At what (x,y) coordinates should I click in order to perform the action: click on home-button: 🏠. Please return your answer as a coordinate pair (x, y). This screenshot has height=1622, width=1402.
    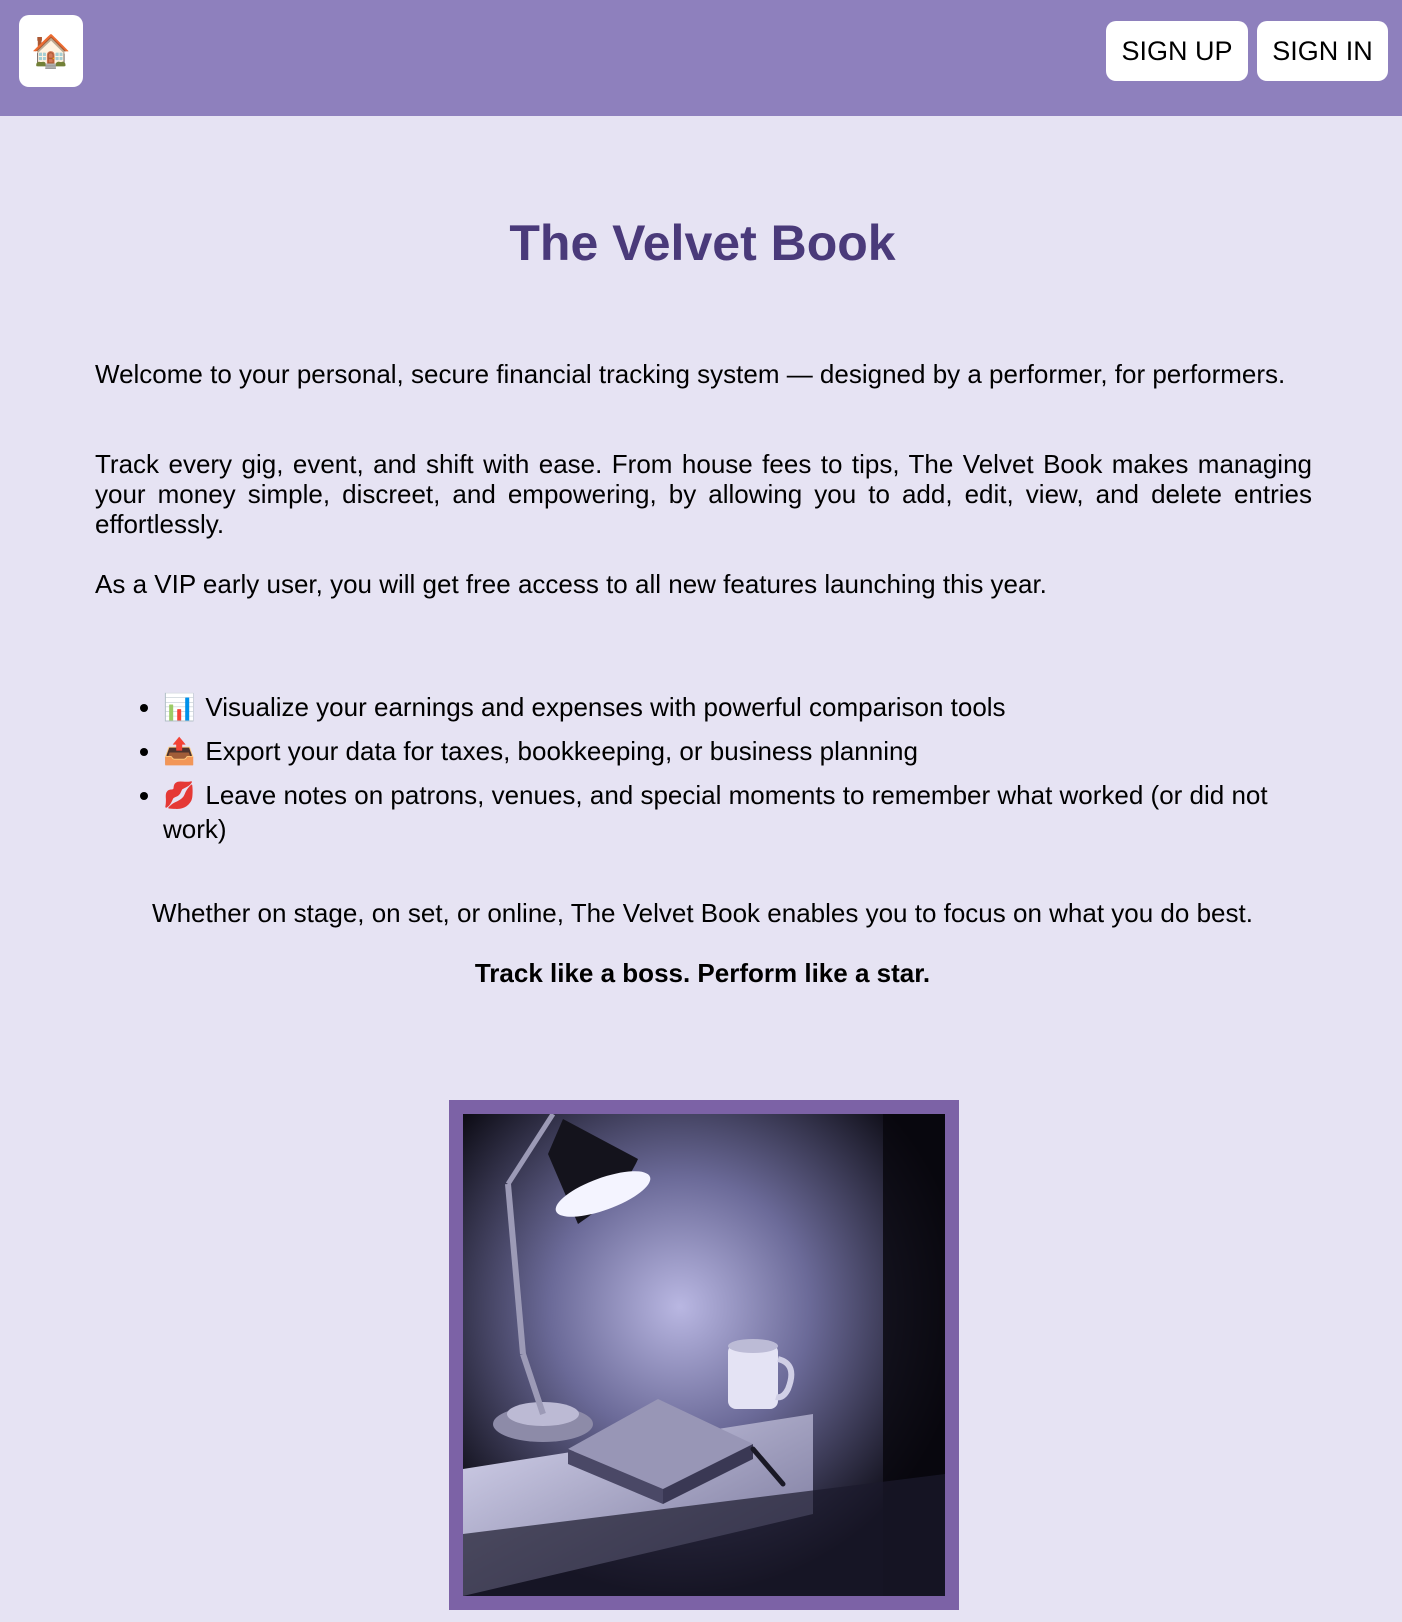
    Looking at the image, I should click on (51, 51).